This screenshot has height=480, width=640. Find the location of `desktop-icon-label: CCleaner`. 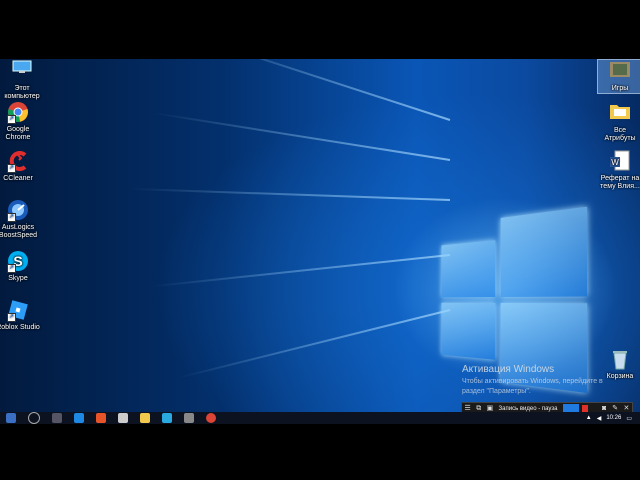

desktop-icon-label: CCleaner is located at coordinates (18, 178).